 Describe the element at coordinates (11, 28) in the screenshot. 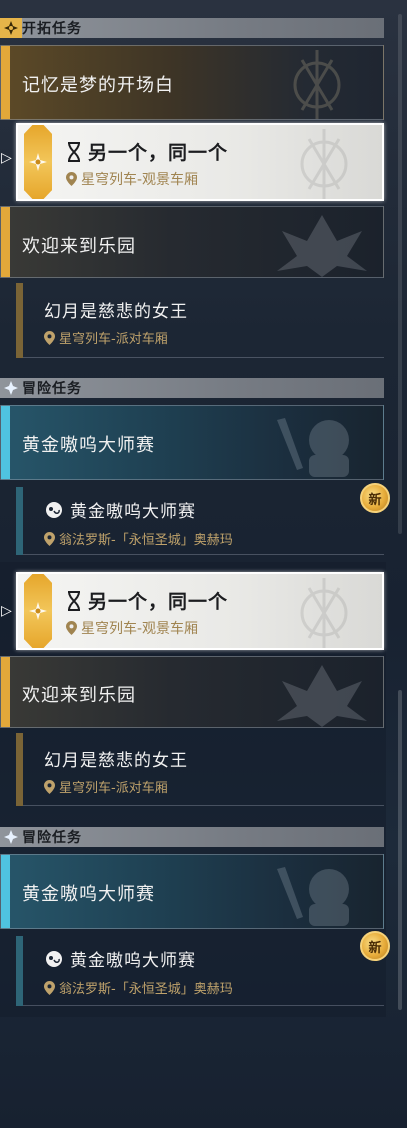

I see `trailblaze-icon` at that location.